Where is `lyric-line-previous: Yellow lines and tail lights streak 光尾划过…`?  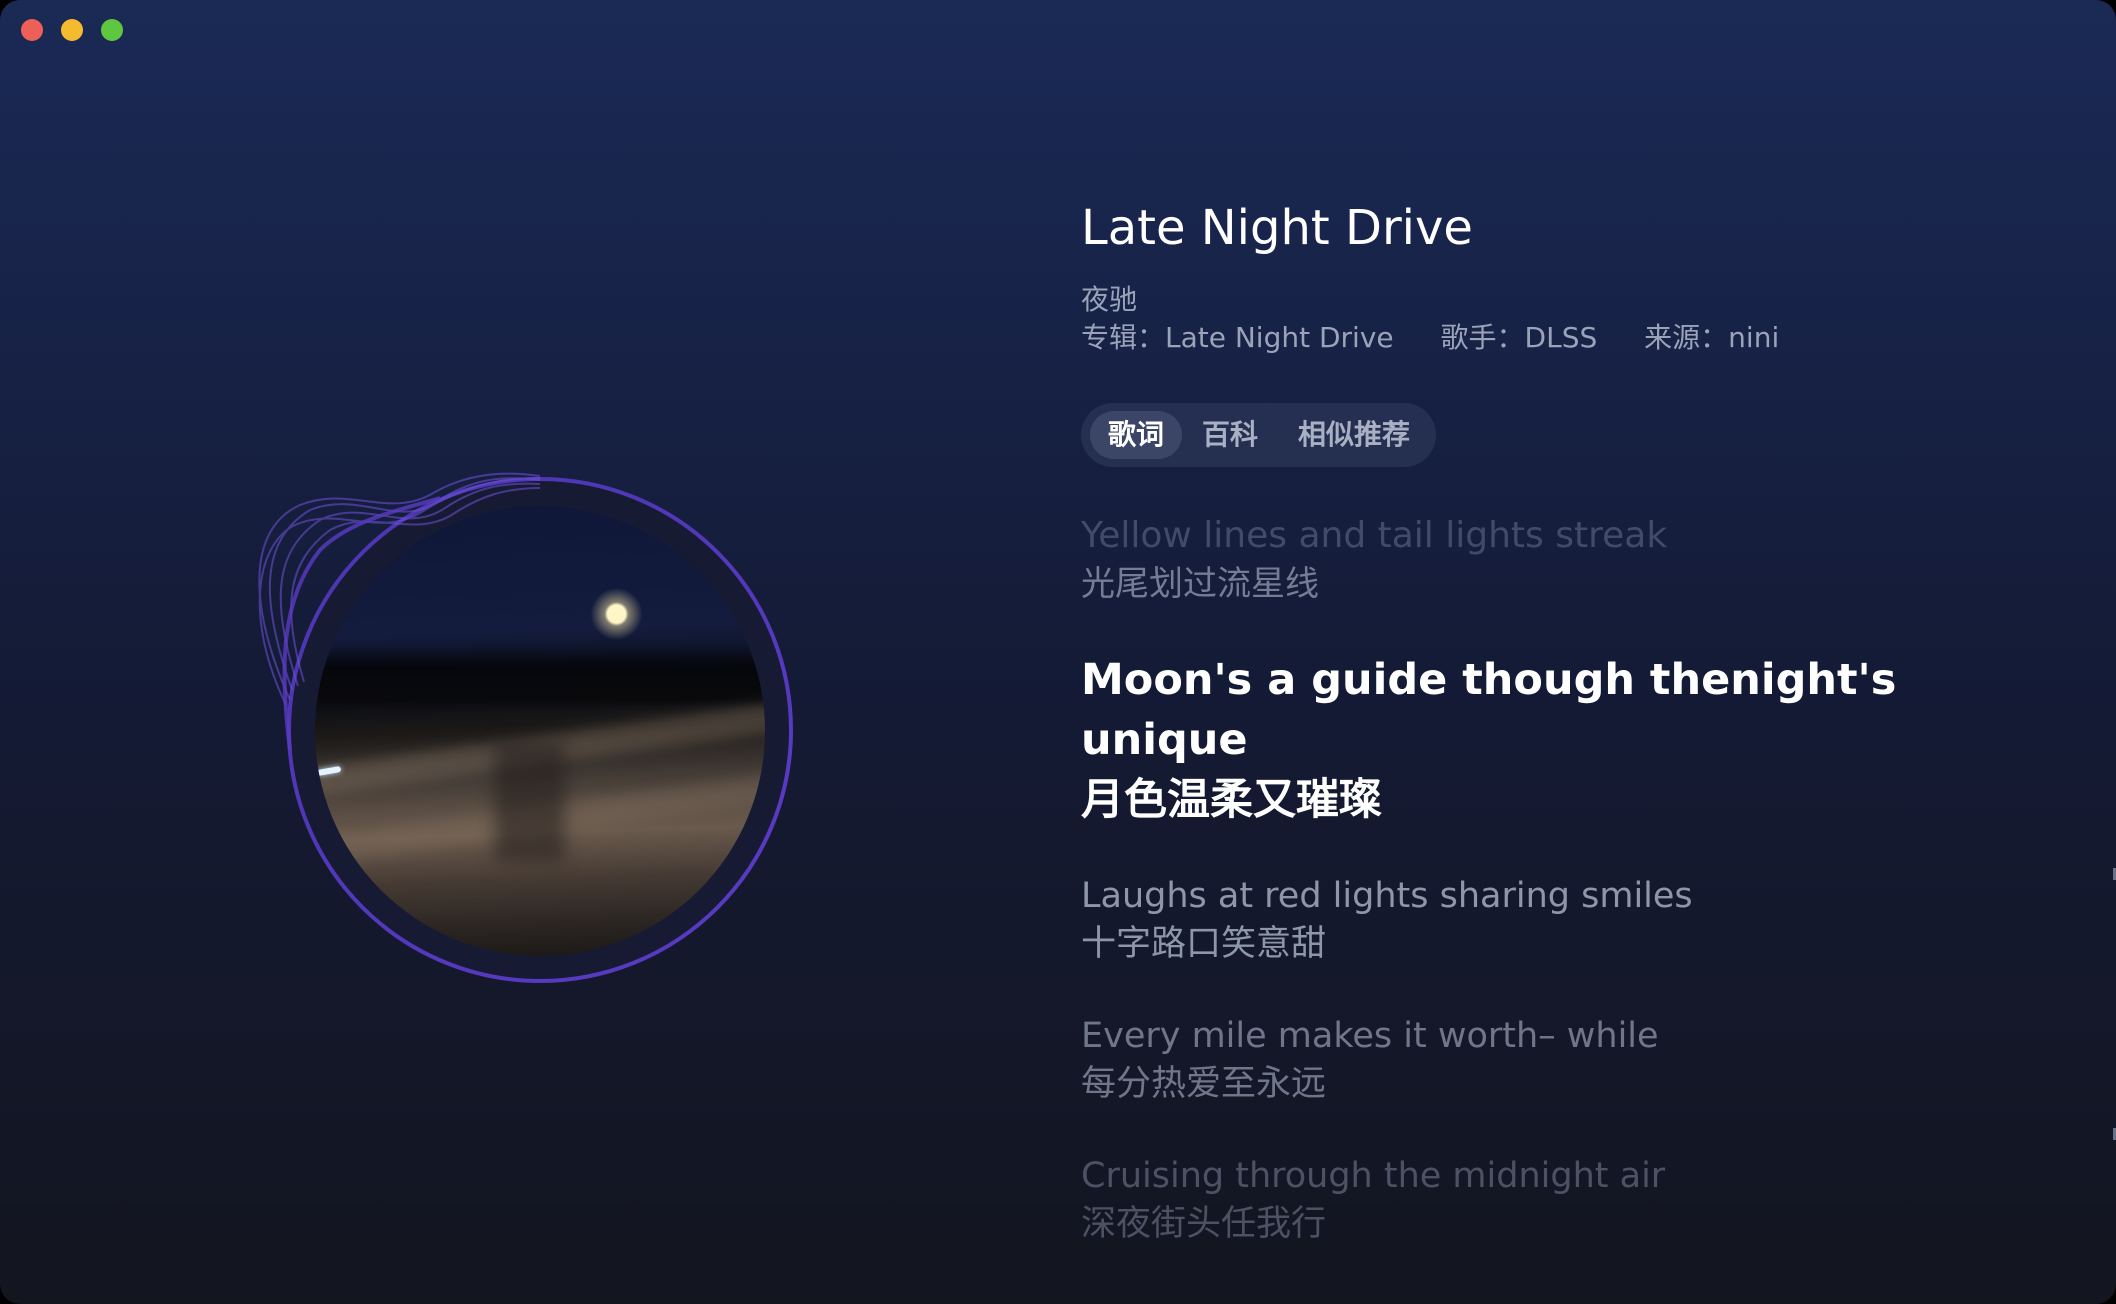 lyric-line-previous: Yellow lines and tail lights streak 光尾划过… is located at coordinates (1374, 560).